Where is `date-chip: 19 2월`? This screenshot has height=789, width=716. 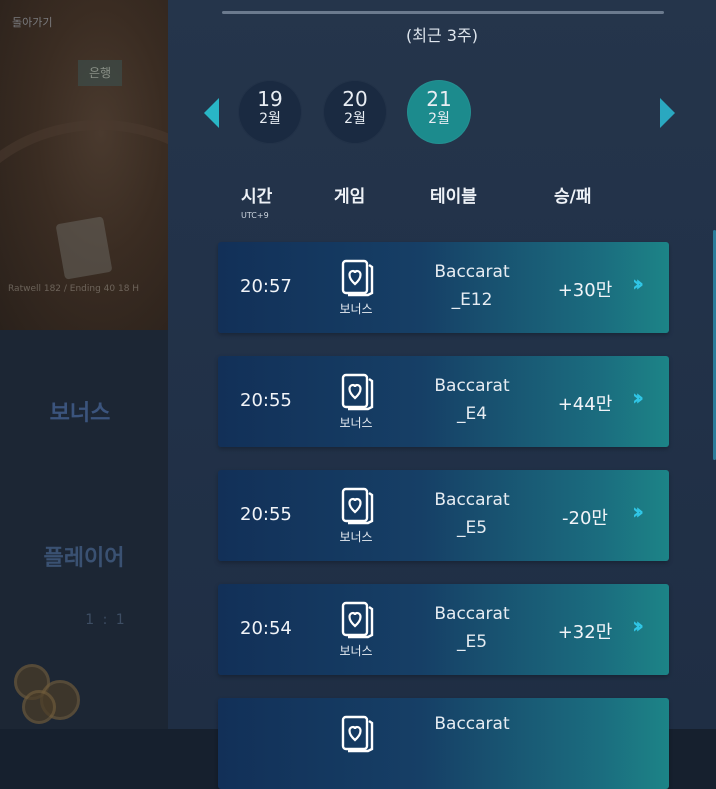 date-chip: 19 2월 is located at coordinates (270, 112).